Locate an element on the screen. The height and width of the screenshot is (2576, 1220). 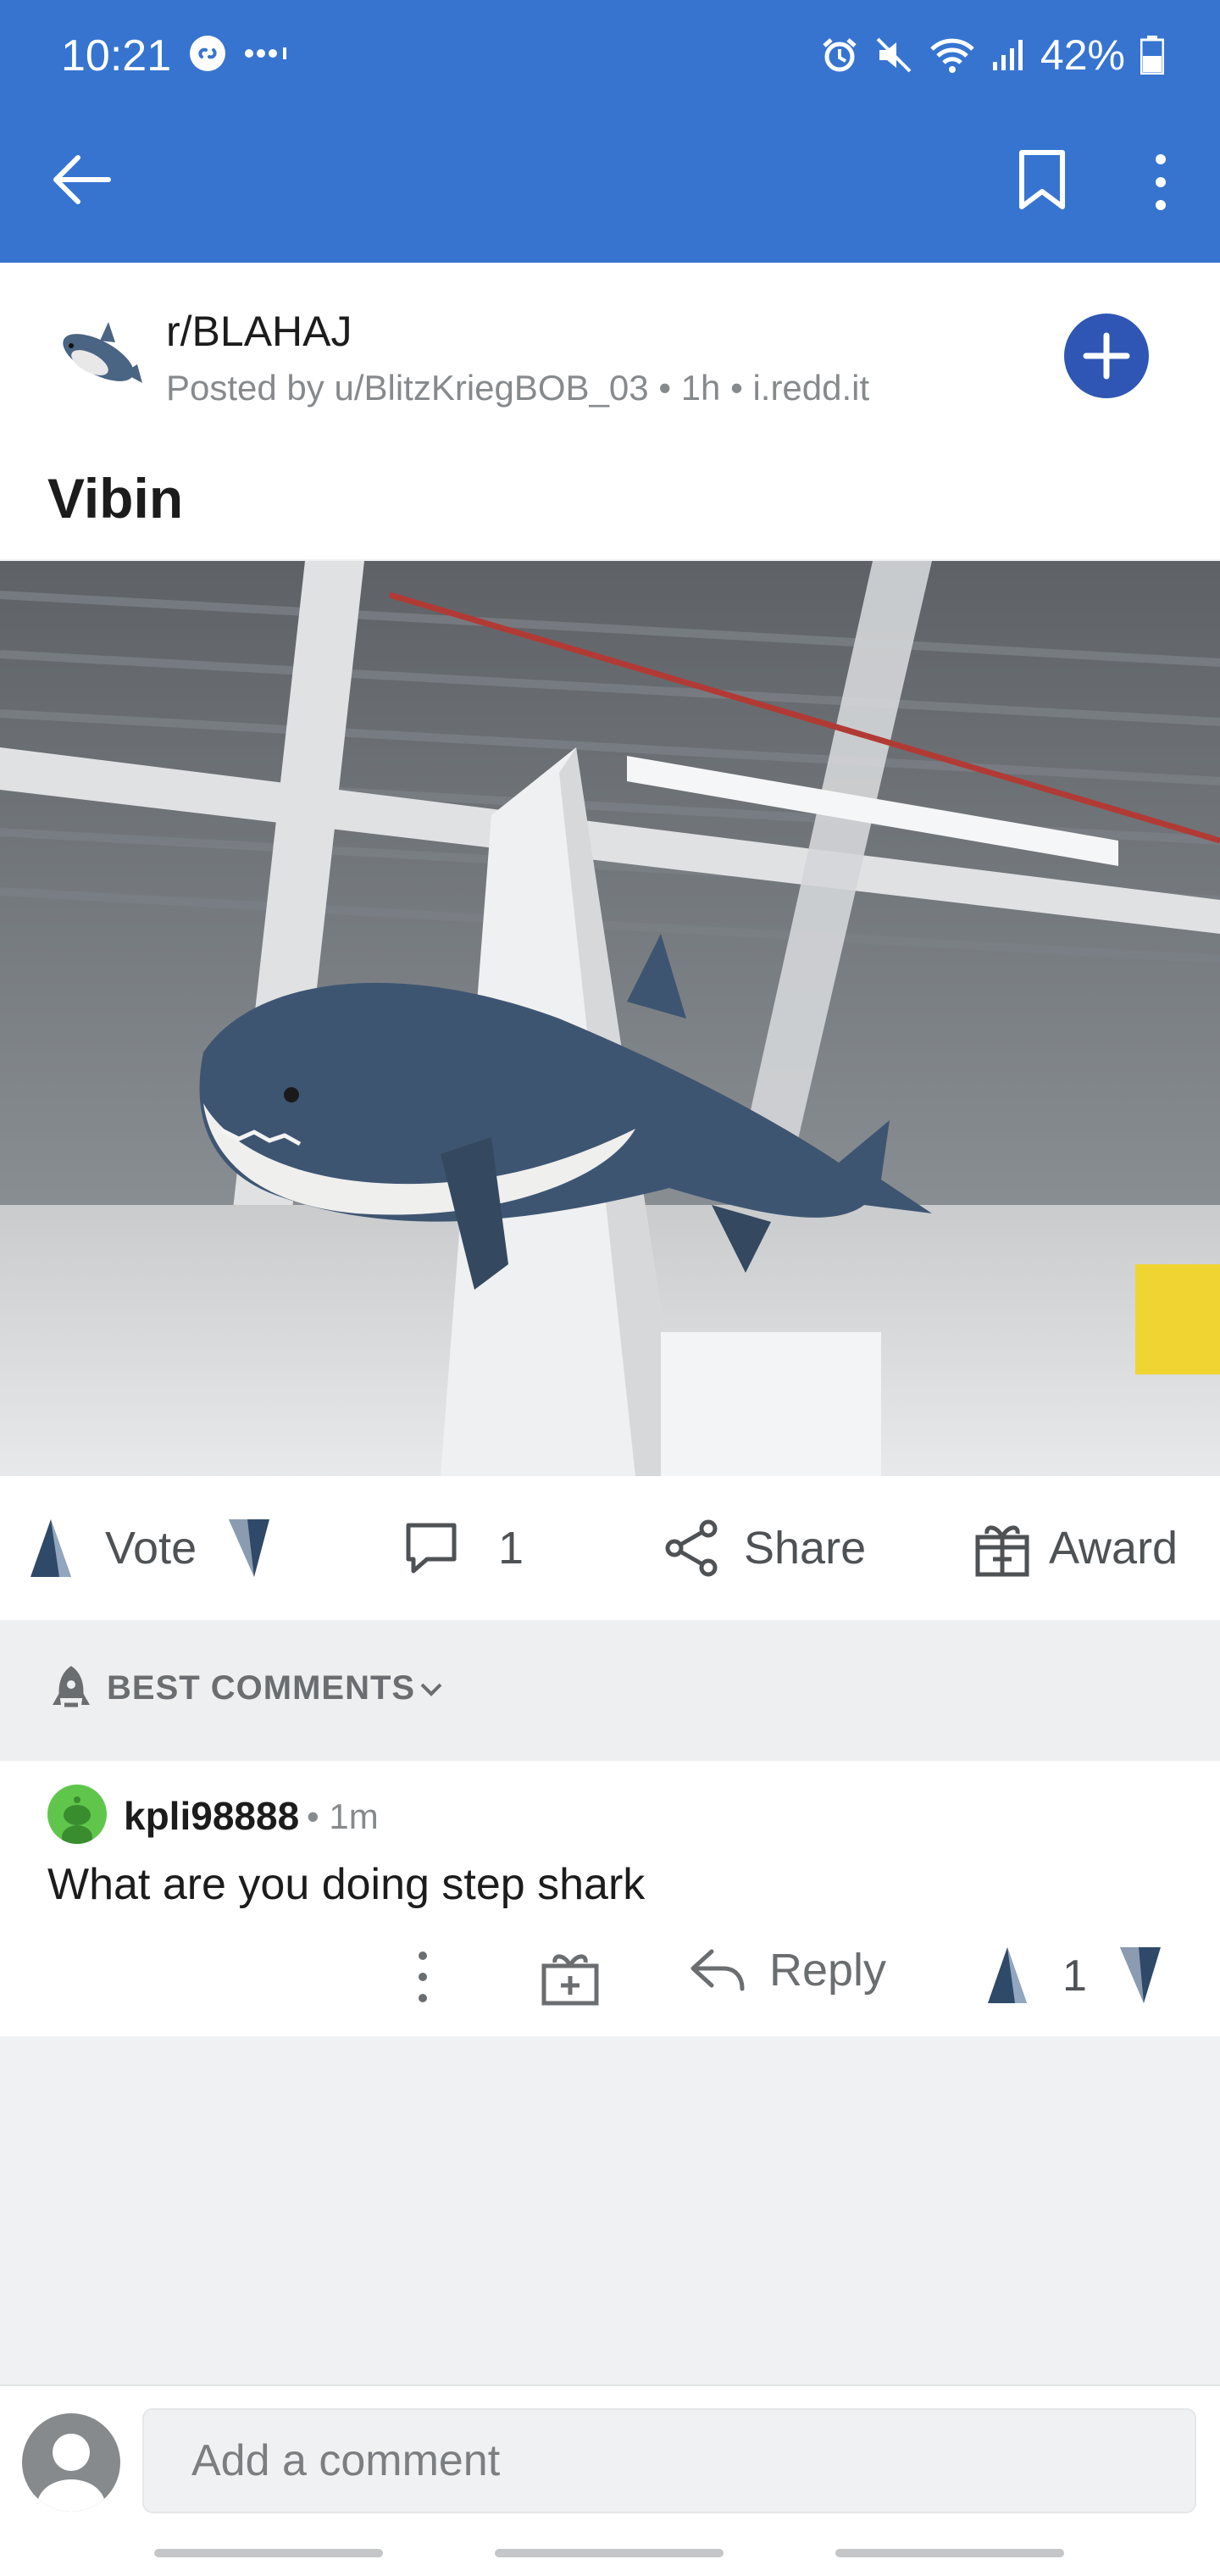
reply-arrow-icon is located at coordinates (717, 1970).